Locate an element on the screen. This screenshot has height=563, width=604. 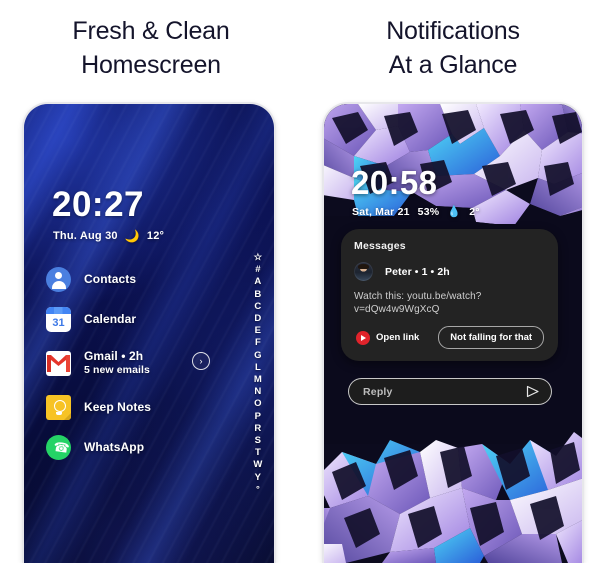
youtube-icon is located at coordinates (363, 337).